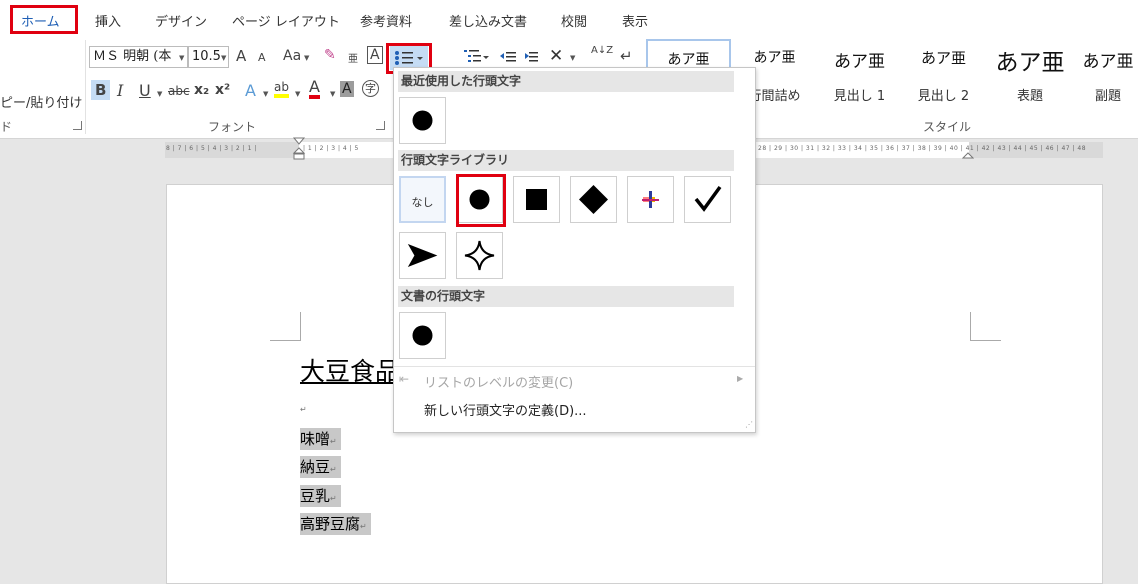 This screenshot has height=584, width=1138. What do you see at coordinates (44, 19) in the screenshot?
I see `highlight-box-home-tab` at bounding box center [44, 19].